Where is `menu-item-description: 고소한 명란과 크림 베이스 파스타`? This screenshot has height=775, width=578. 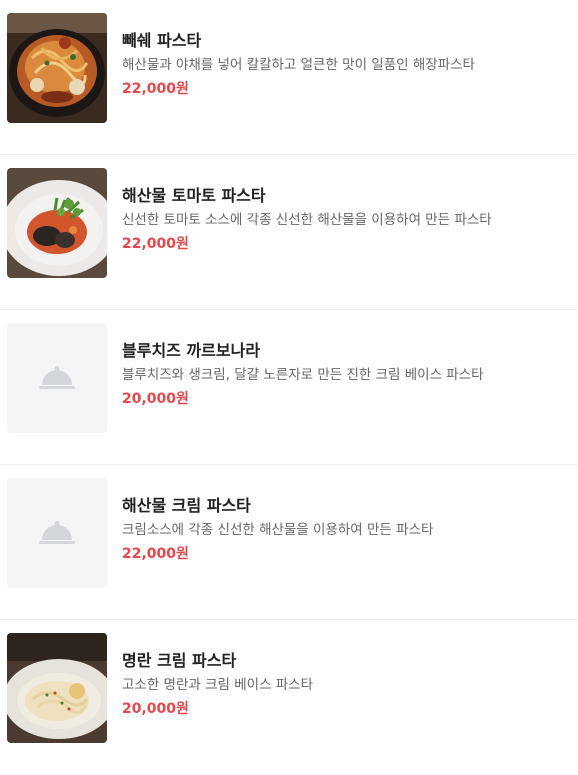
menu-item-description: 고소한 명란과 크림 베이스 파스타 is located at coordinates (218, 685).